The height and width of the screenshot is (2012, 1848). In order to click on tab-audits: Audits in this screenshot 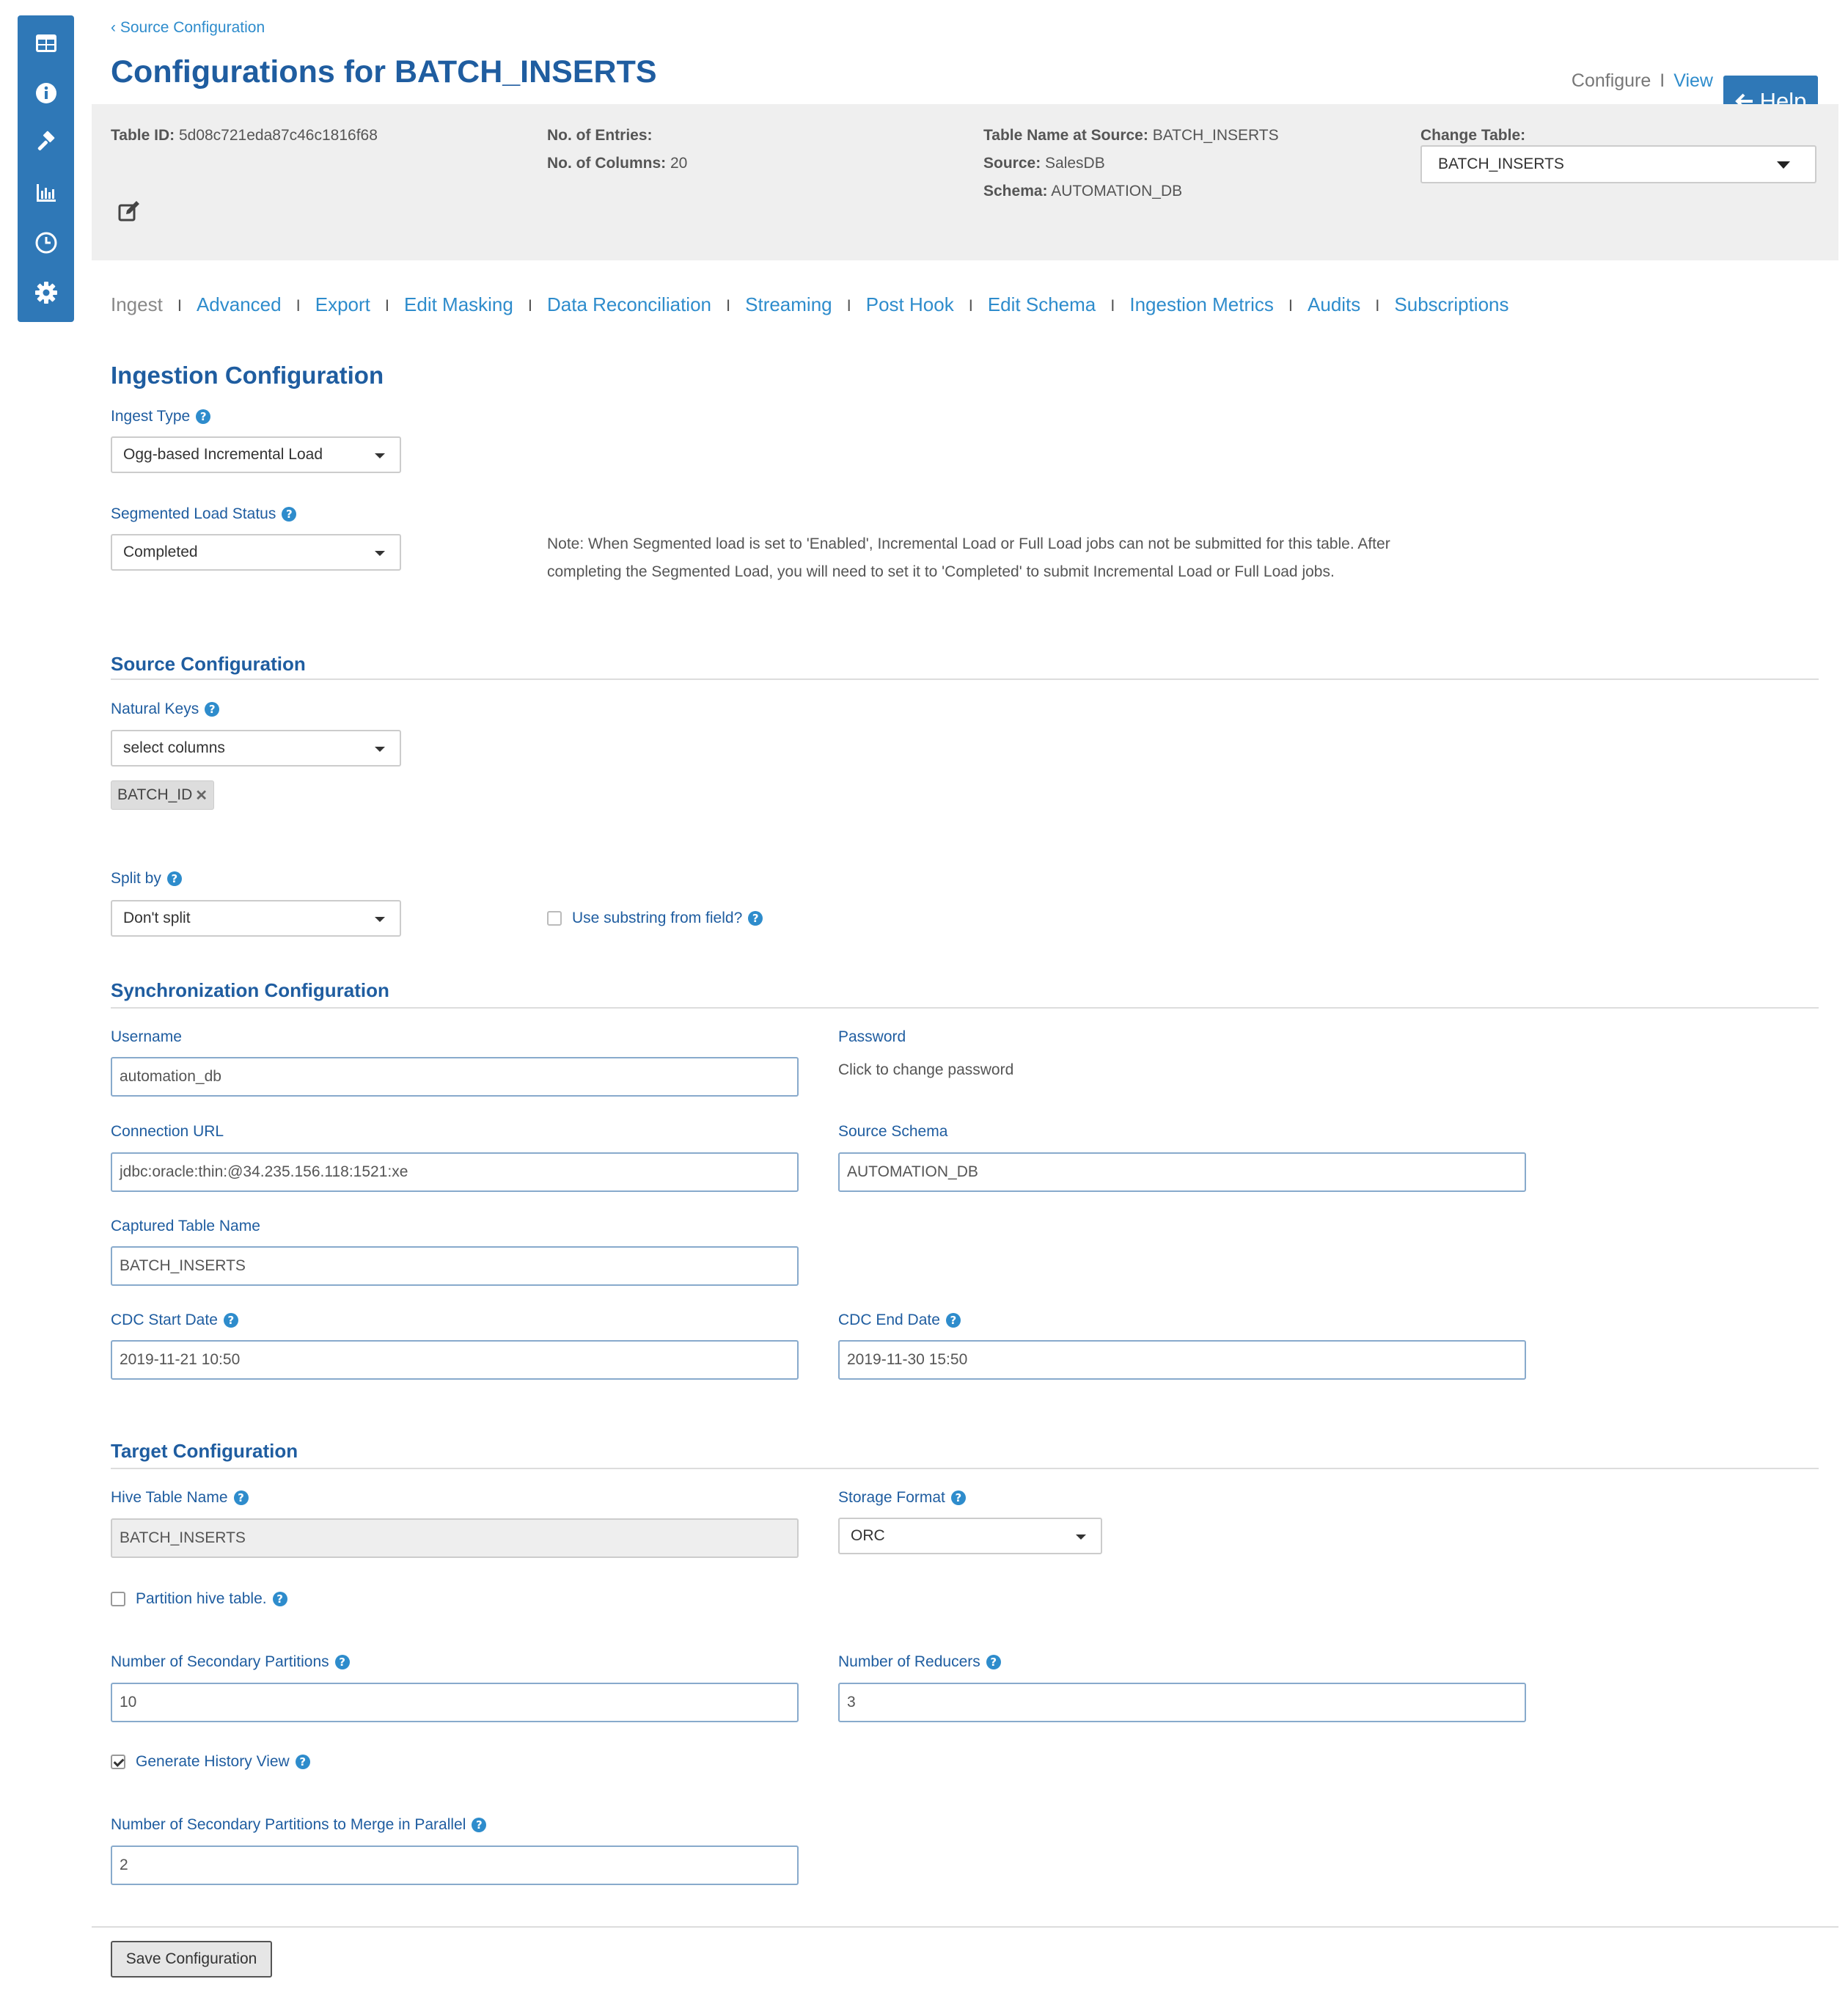, I will do `click(1334, 304)`.